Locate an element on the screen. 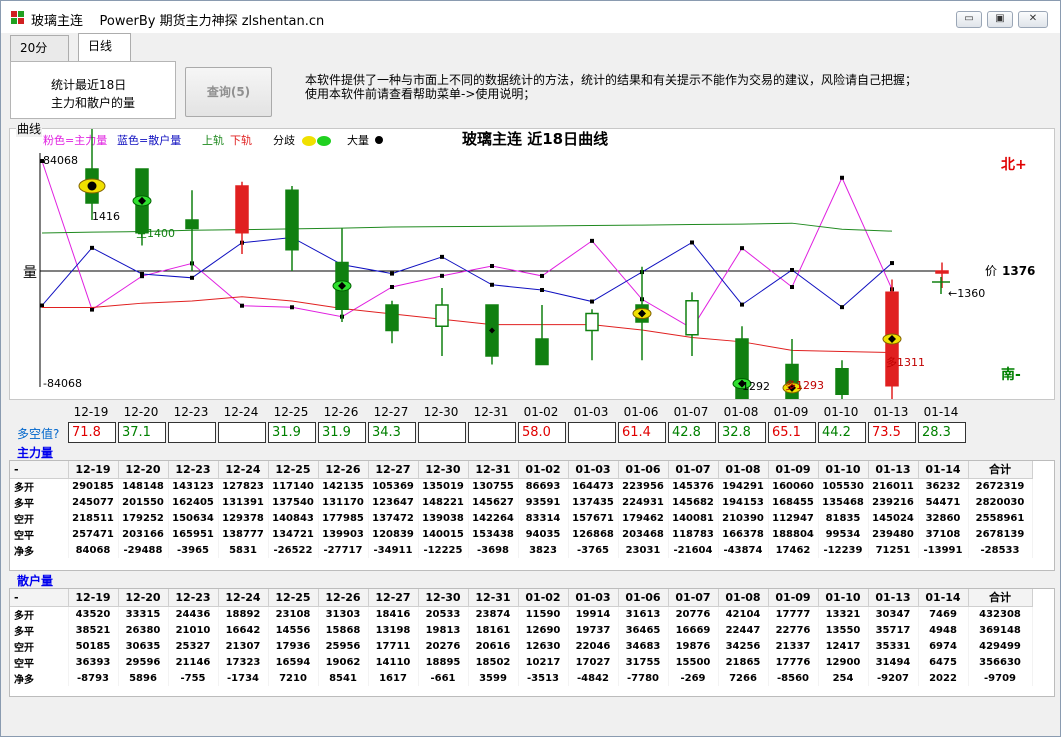 The height and width of the screenshot is (737, 1061). table-cell: 12417 is located at coordinates (843, 646).